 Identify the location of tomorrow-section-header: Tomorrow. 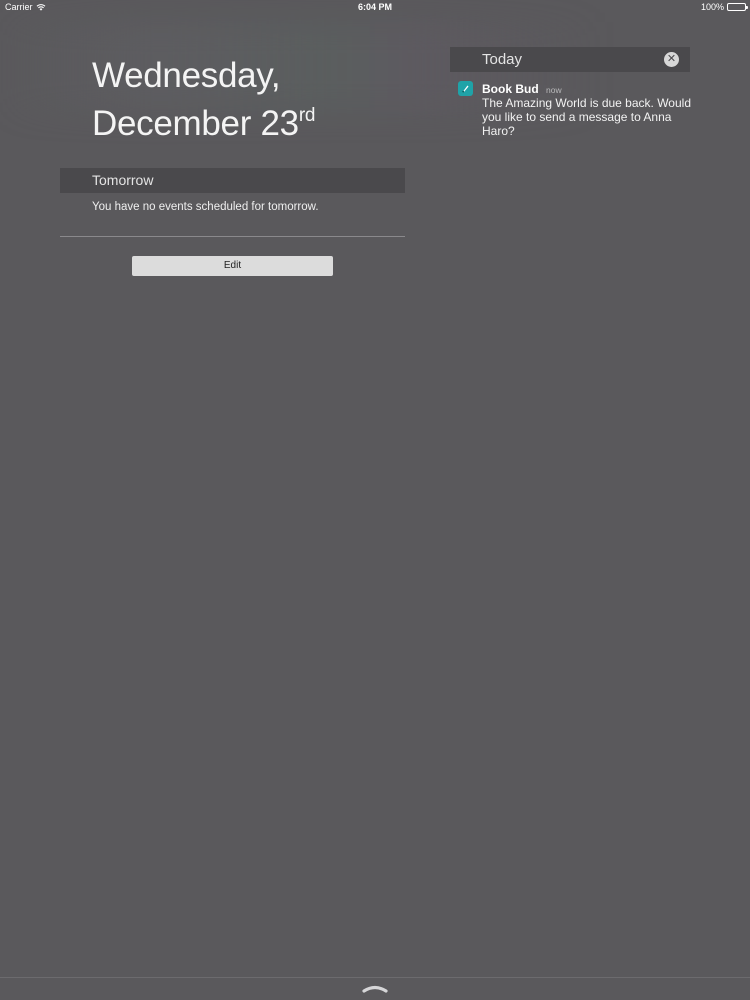
(232, 180).